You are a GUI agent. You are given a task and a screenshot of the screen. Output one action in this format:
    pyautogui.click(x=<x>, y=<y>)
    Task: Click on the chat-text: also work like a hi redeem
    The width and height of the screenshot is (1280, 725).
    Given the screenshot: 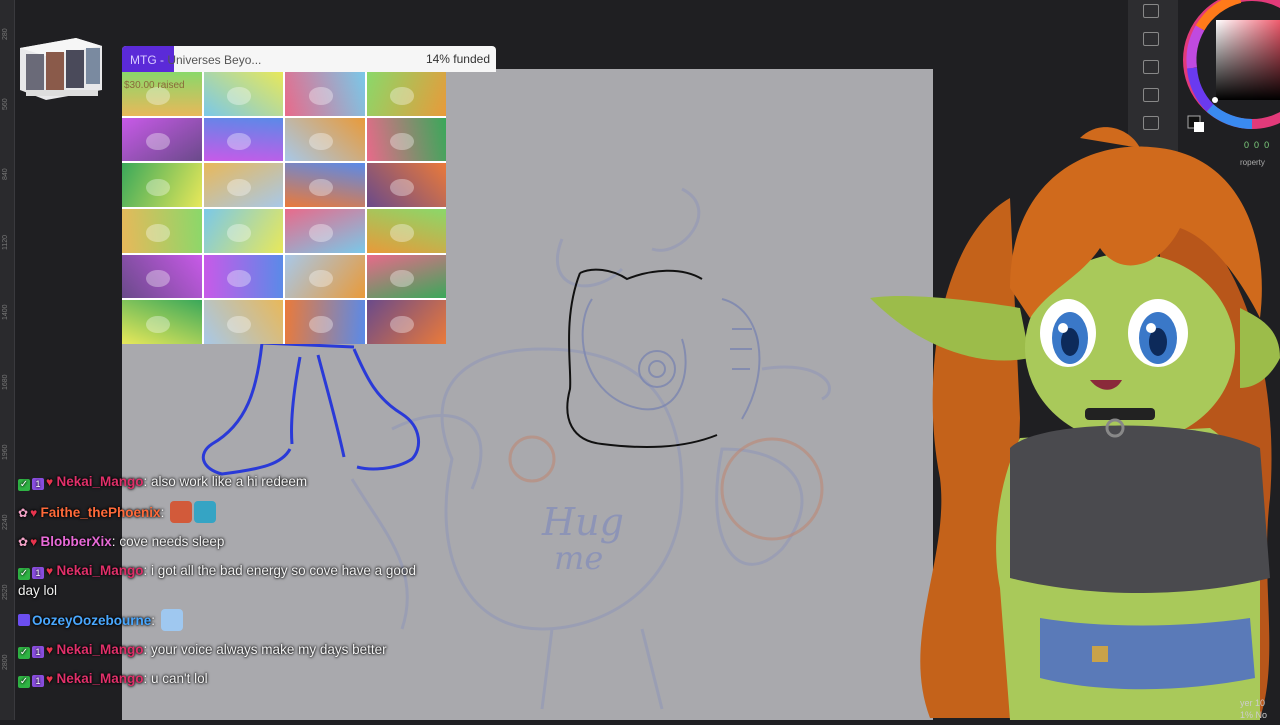 What is the action you would take?
    pyautogui.click(x=229, y=481)
    